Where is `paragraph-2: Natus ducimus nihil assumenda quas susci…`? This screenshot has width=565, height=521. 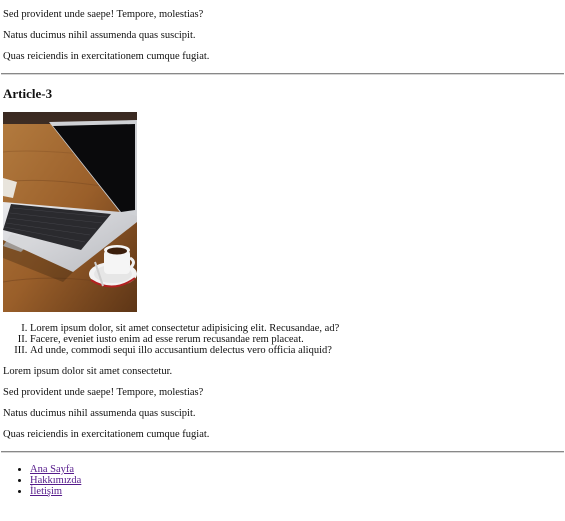
paragraph-2: Natus ducimus nihil assumenda quas susci… is located at coordinates (99, 35).